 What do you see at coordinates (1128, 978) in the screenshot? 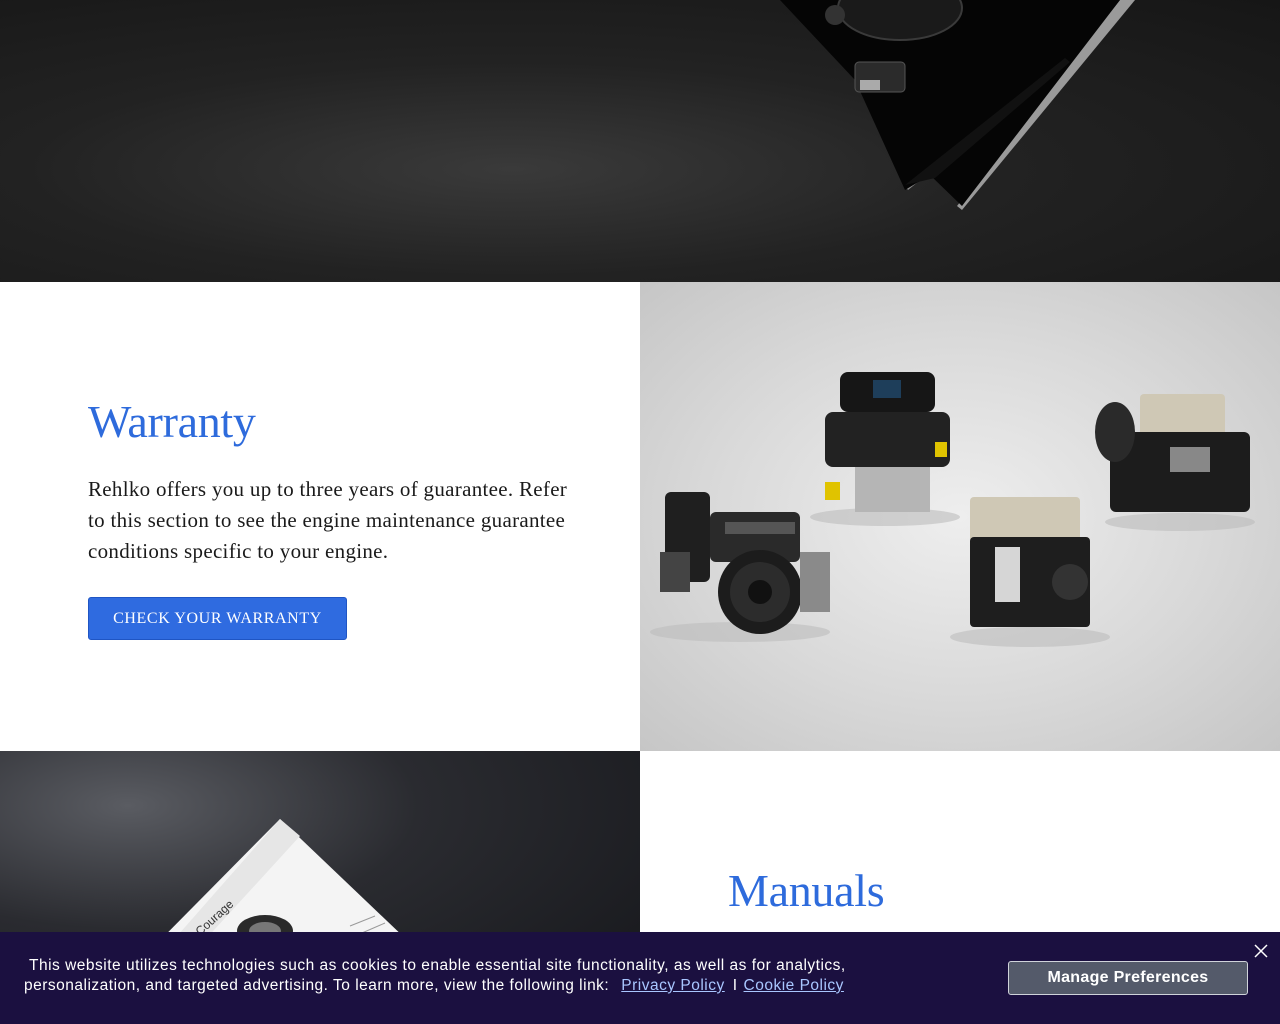
I see `manage-preferences-button: Manage Preferences` at bounding box center [1128, 978].